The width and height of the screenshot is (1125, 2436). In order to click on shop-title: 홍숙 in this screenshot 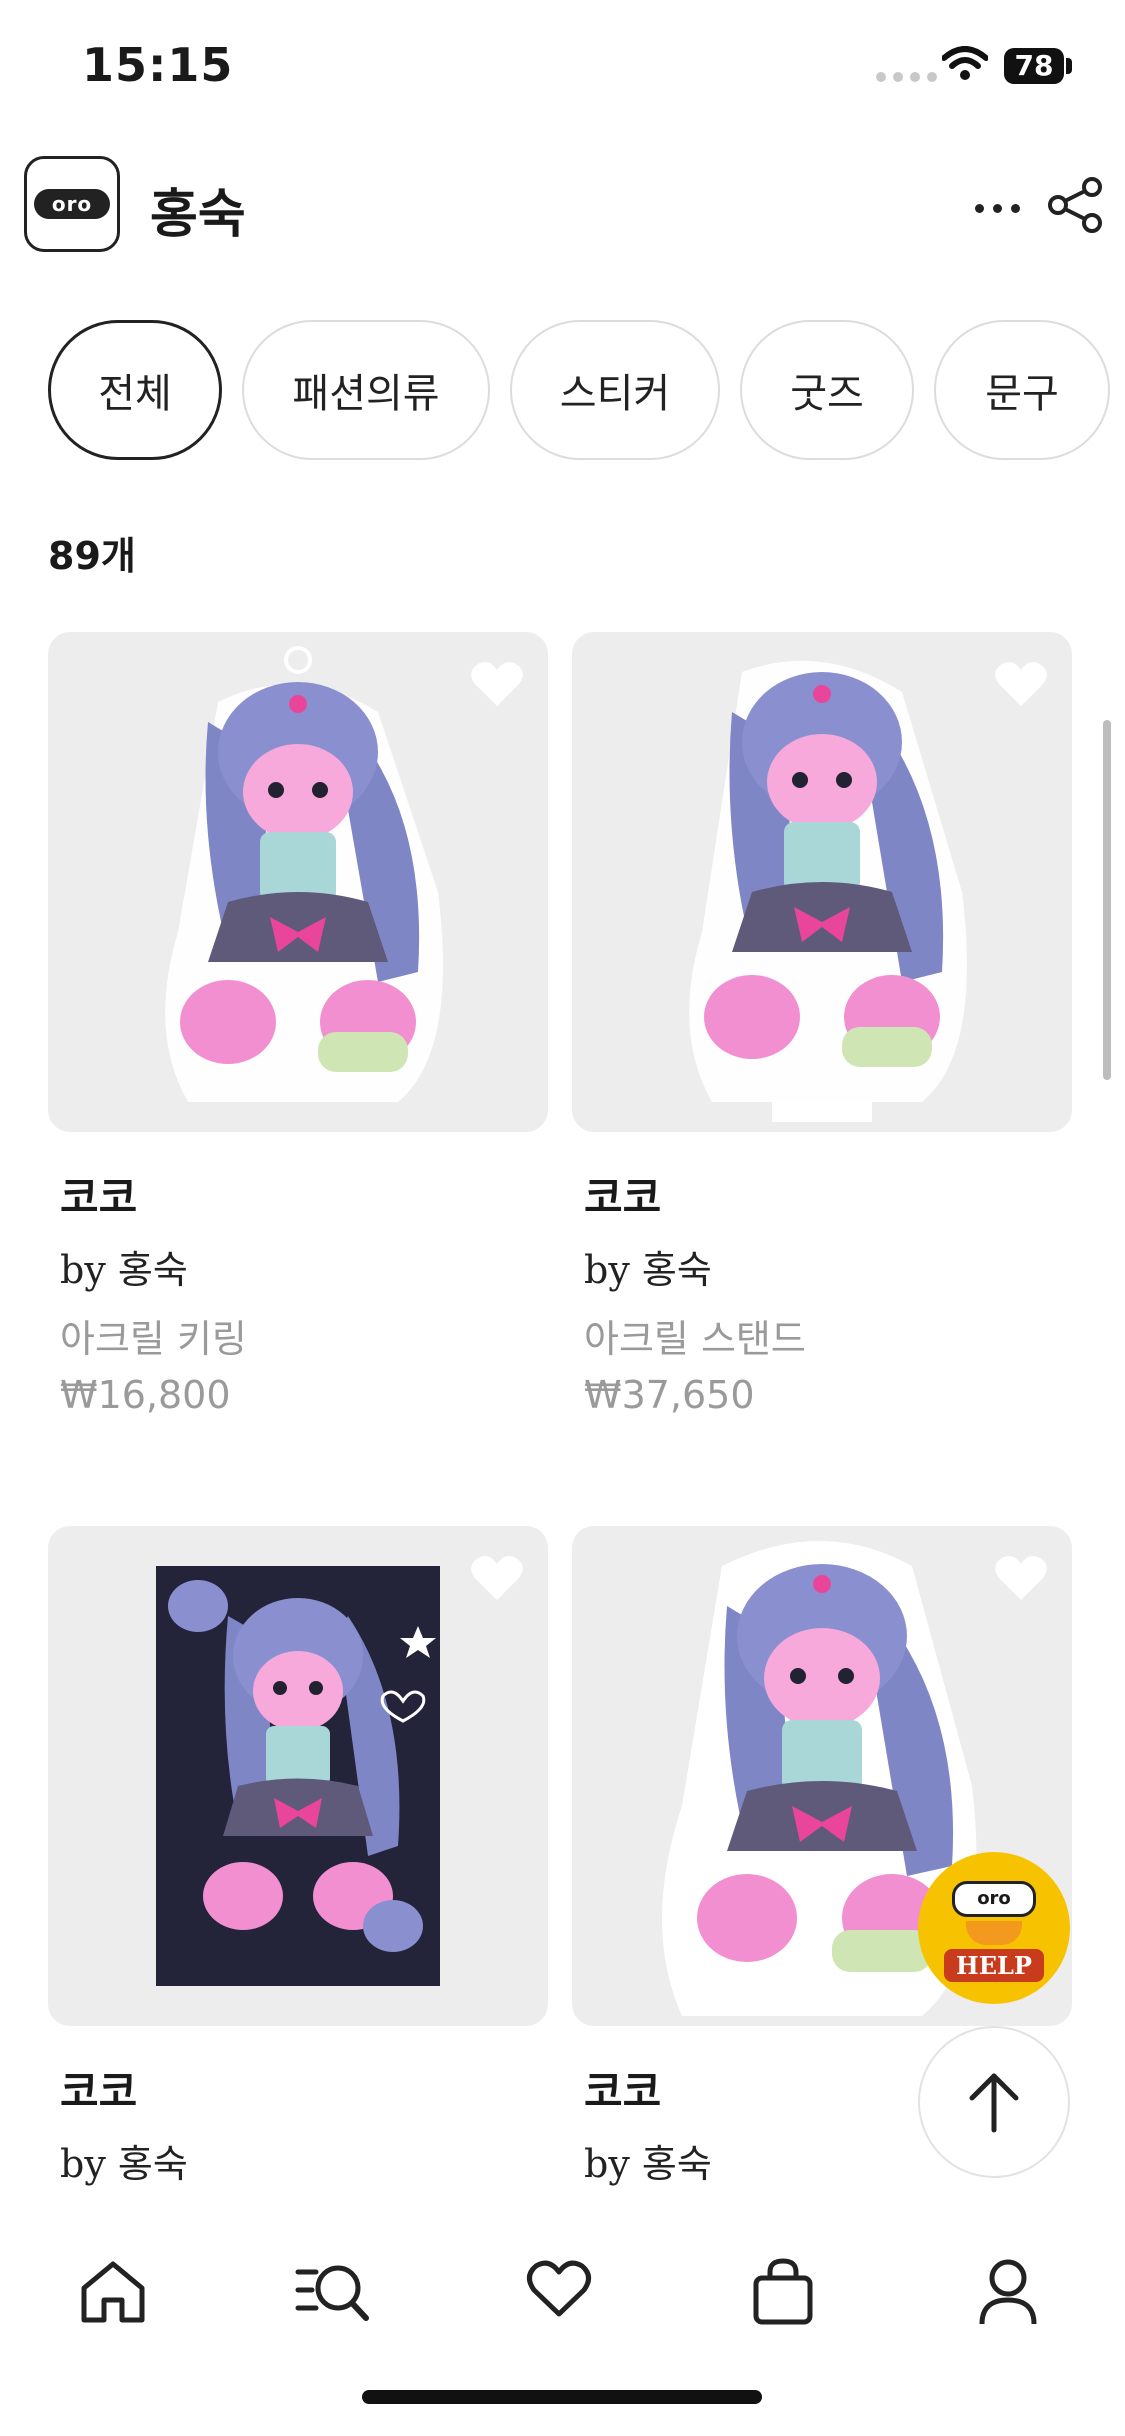, I will do `click(198, 215)`.